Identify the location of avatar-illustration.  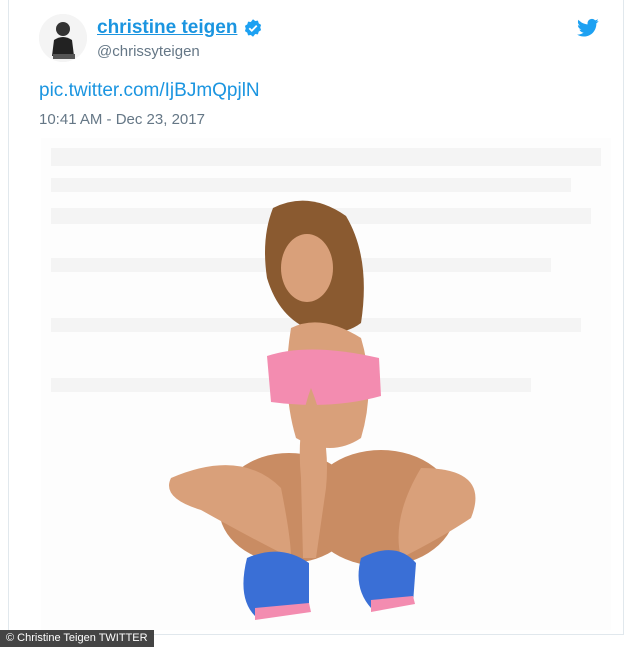
(63, 38).